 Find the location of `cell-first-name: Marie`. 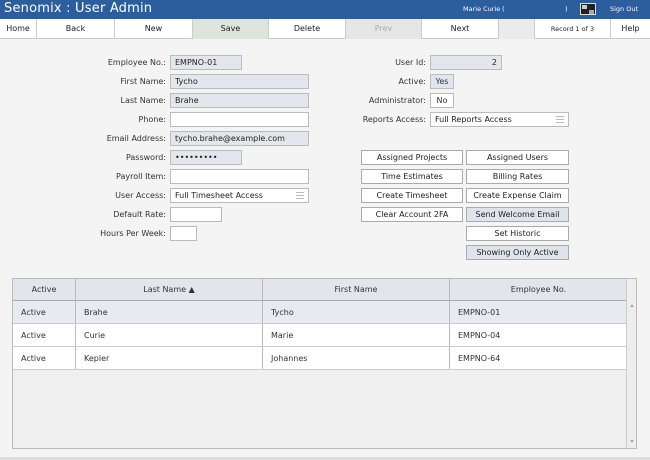

cell-first-name: Marie is located at coordinates (356, 335).